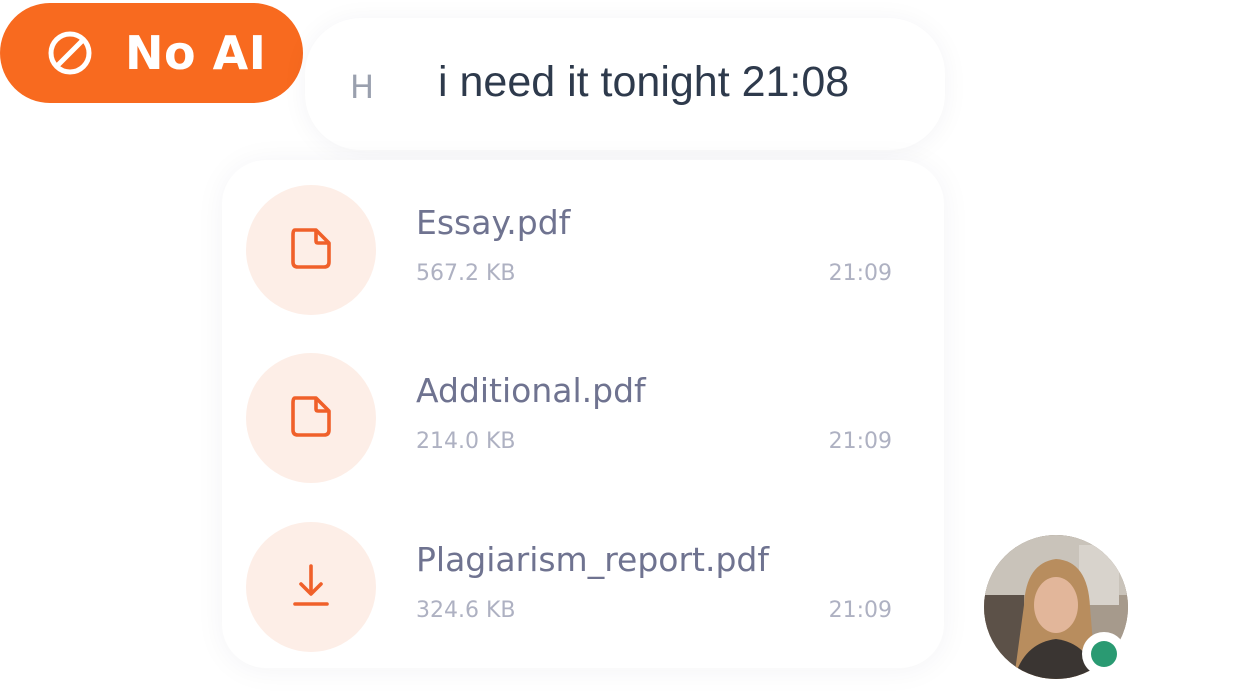  I want to click on file-size: 567.2 KB, so click(466, 273).